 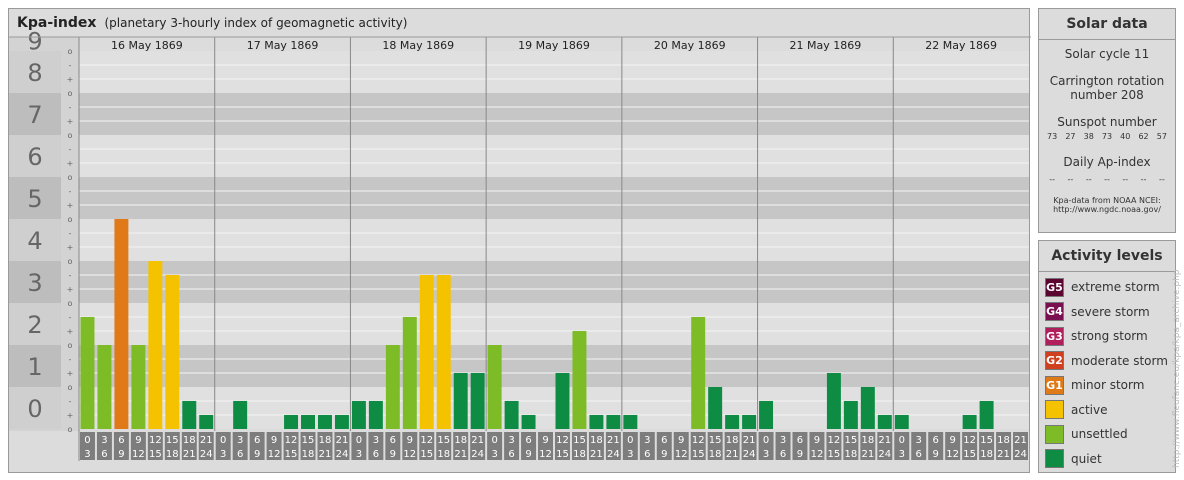 What do you see at coordinates (418, 45) in the screenshot?
I see `day-label: 18 May 1869` at bounding box center [418, 45].